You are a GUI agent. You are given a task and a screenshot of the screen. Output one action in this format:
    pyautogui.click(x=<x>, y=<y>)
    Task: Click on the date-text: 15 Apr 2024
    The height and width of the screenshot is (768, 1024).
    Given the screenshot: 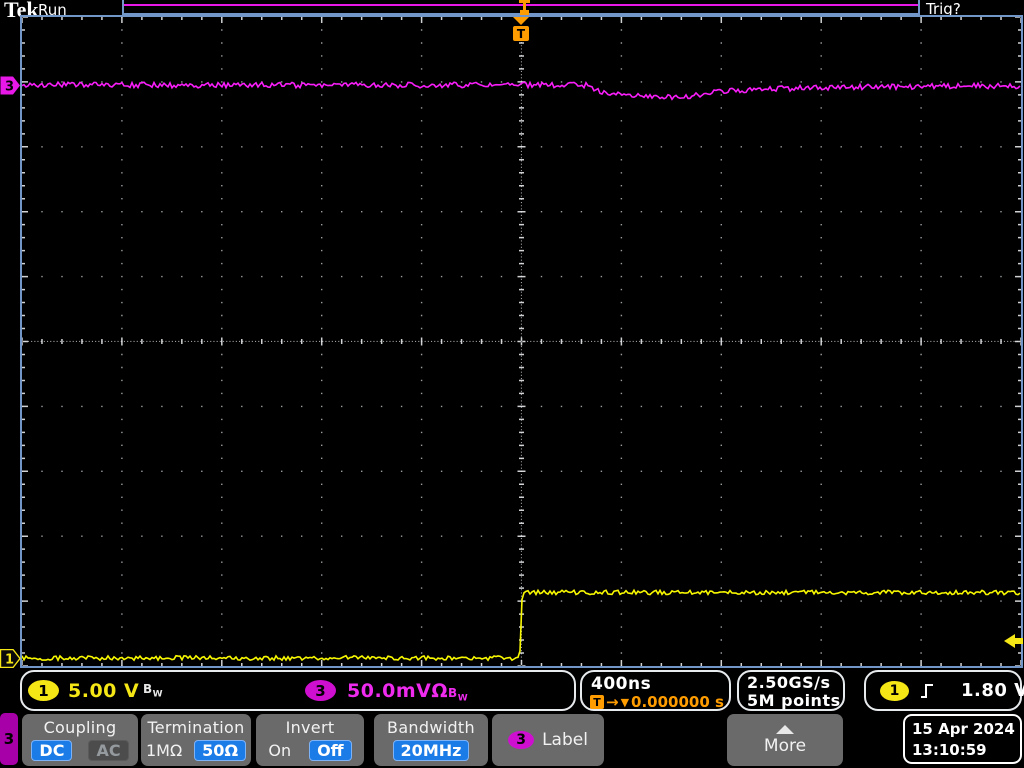 What is the action you would take?
    pyautogui.click(x=963, y=729)
    